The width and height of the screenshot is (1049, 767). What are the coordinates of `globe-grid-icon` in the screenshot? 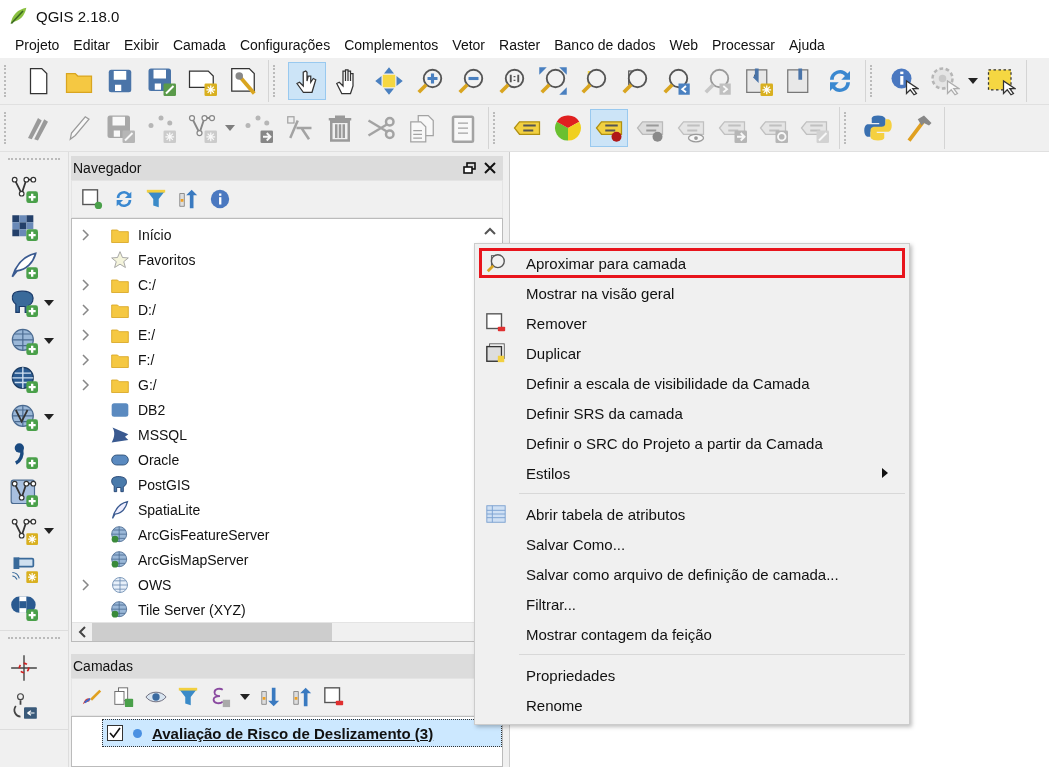 It's located at (120, 584).